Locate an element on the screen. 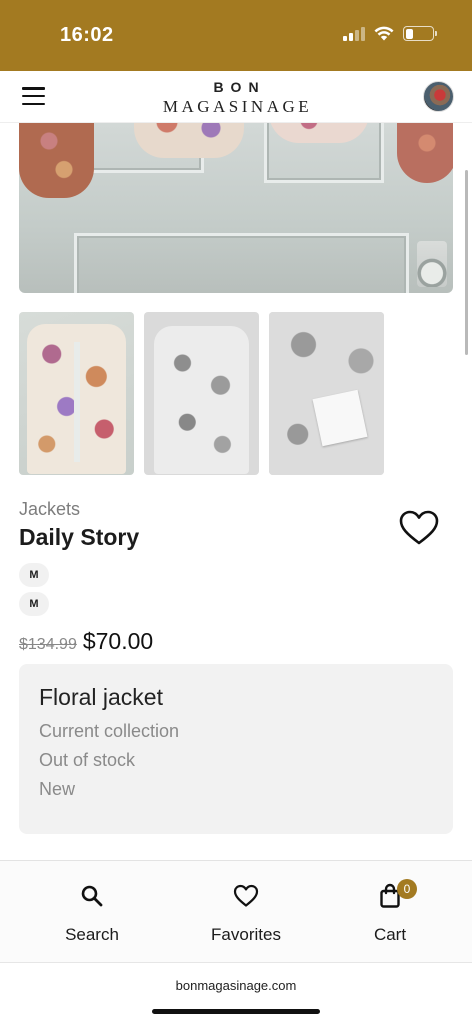 The image size is (472, 1024). battery-icon is located at coordinates (420, 33).